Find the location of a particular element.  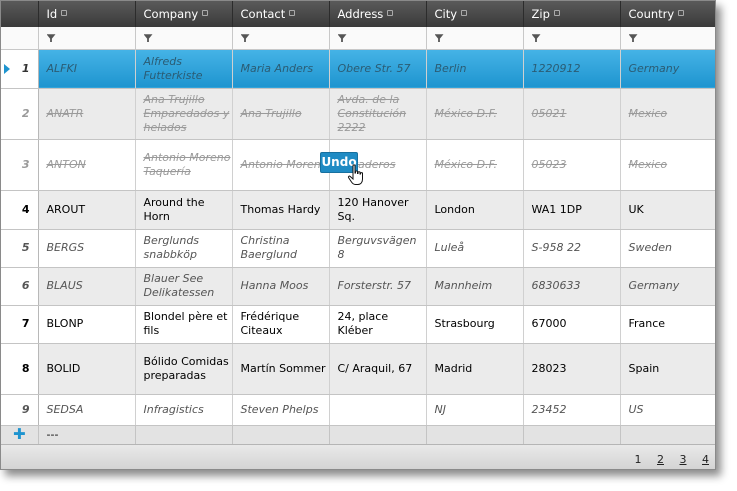

row-selector: 6 is located at coordinates (20, 286).